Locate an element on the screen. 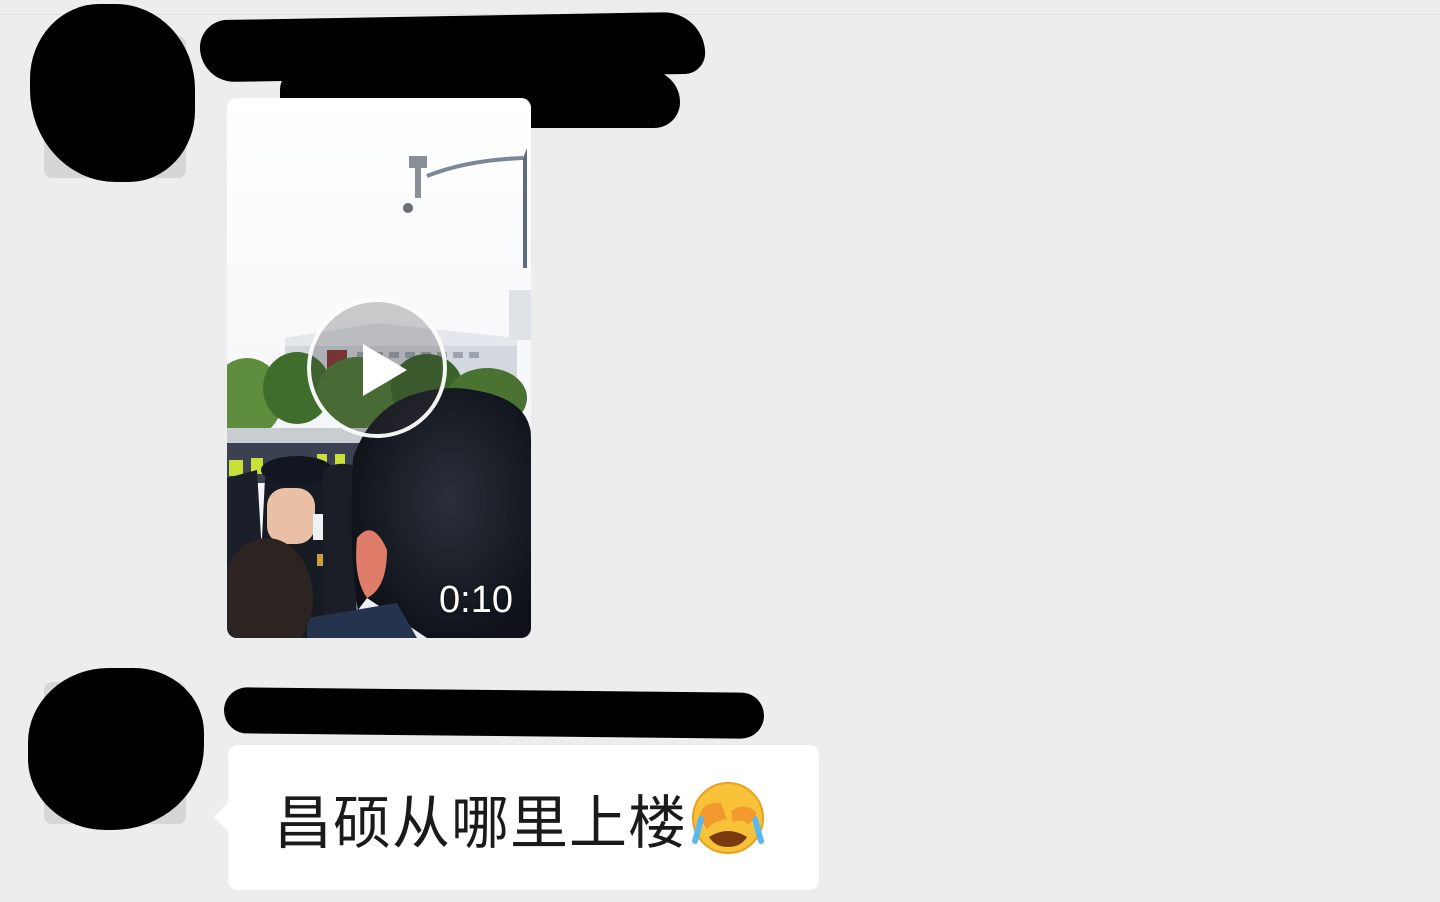 The height and width of the screenshot is (902, 1440). message-text: 昌硕从哪里上楼 is located at coordinates (481, 822).